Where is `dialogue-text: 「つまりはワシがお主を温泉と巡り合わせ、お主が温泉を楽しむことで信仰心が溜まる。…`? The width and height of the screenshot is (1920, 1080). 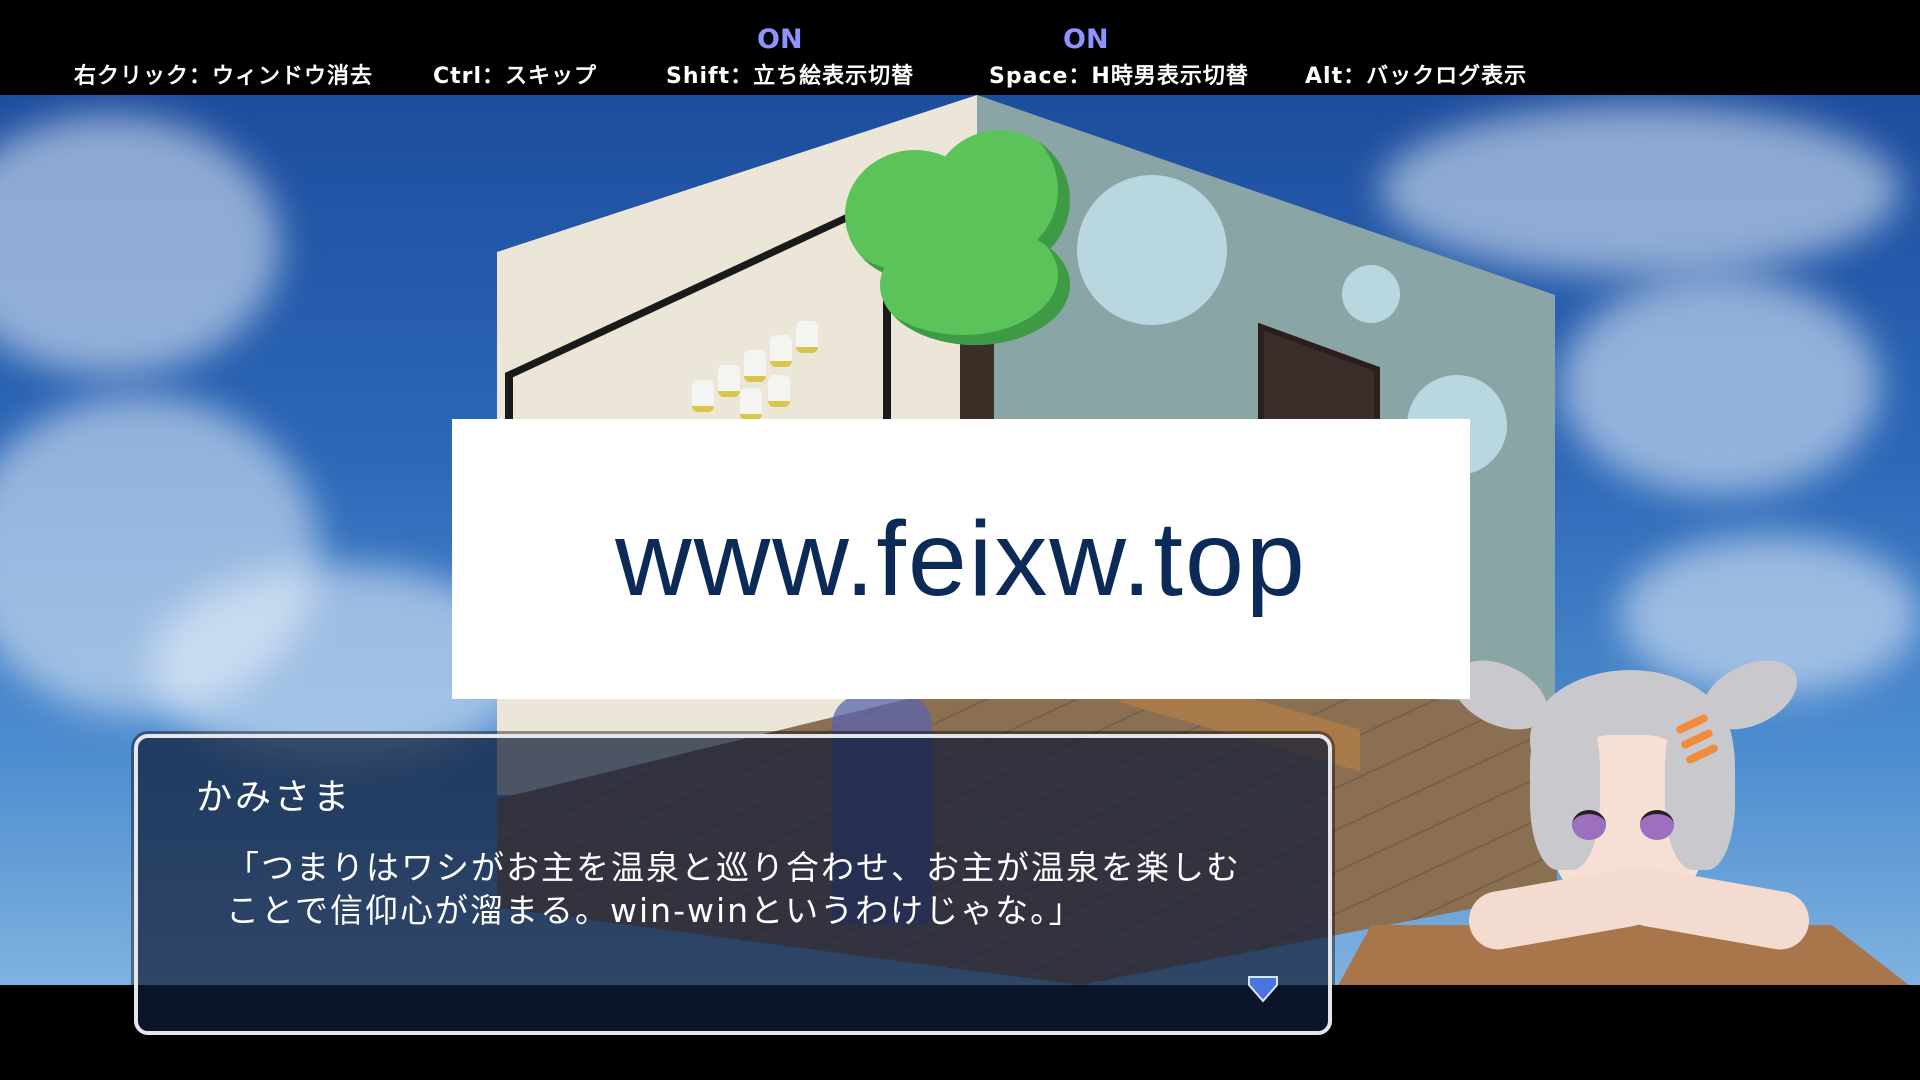 dialogue-text: 「つまりはワシがお主を温泉と巡り合わせ、お主が温泉を楽しむことで信仰心が溜まる。… is located at coordinates (733, 889).